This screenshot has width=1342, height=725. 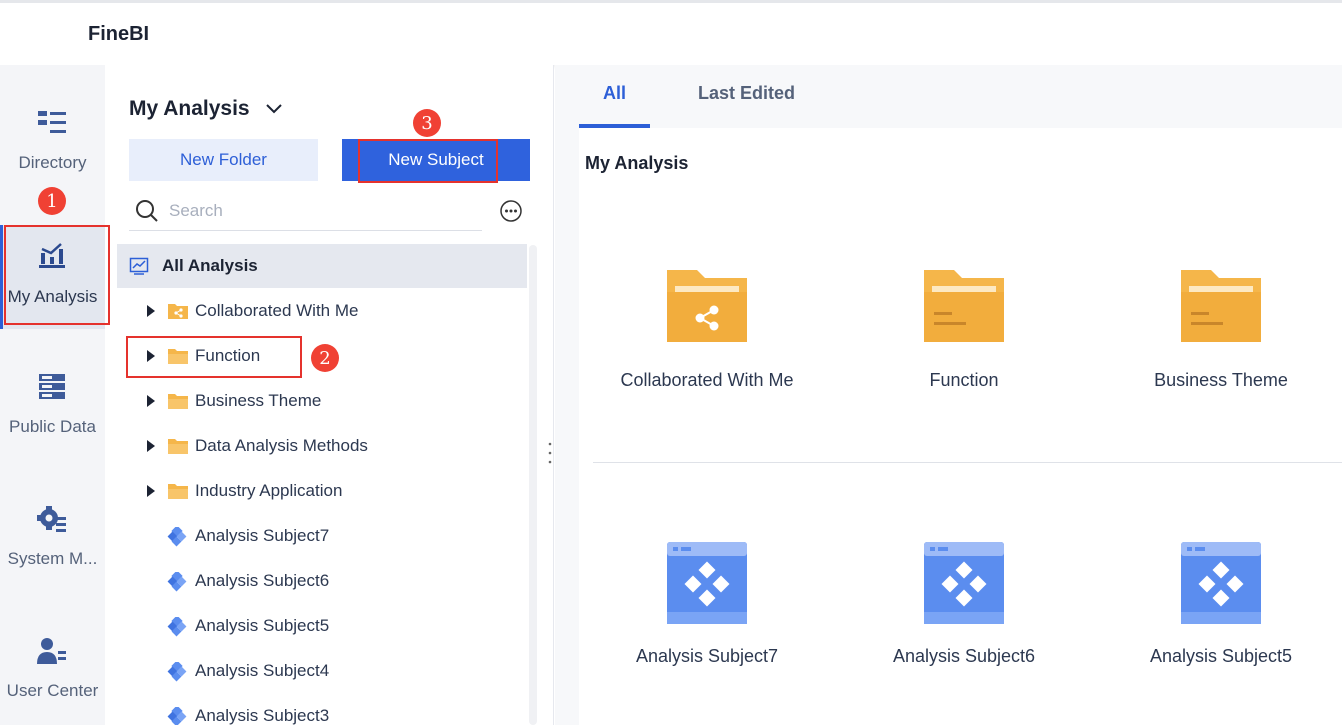 What do you see at coordinates (637, 163) in the screenshot?
I see `section-title: My Analysis` at bounding box center [637, 163].